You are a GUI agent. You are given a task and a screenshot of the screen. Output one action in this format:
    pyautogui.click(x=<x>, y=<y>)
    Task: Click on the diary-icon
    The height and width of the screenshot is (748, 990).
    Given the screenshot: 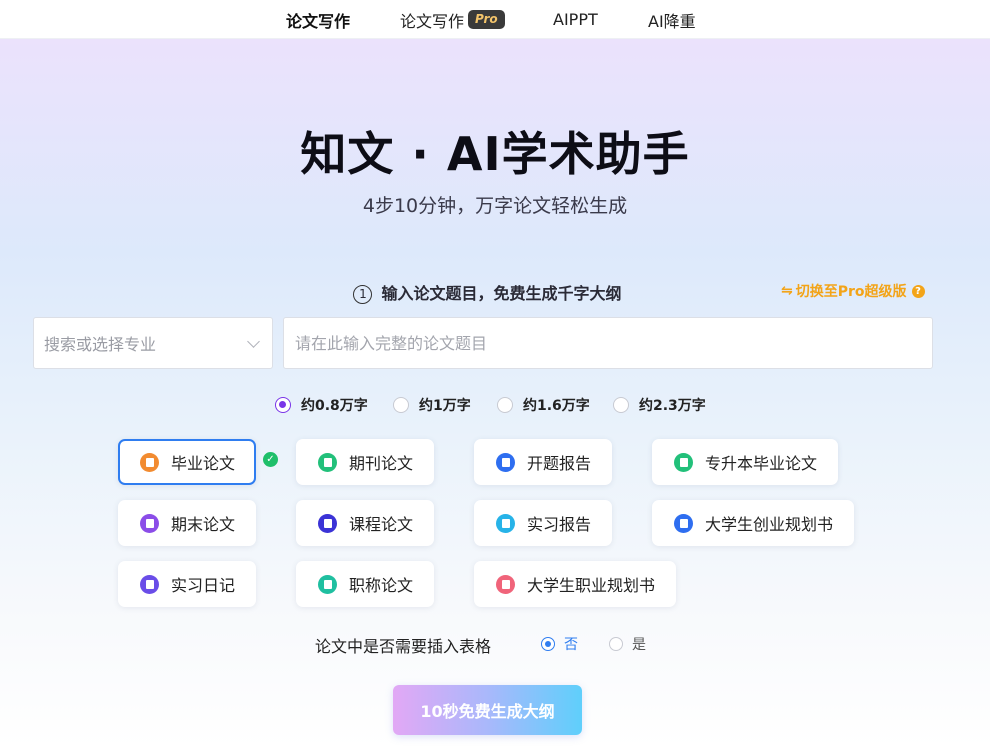 What is the action you would take?
    pyautogui.click(x=149, y=584)
    